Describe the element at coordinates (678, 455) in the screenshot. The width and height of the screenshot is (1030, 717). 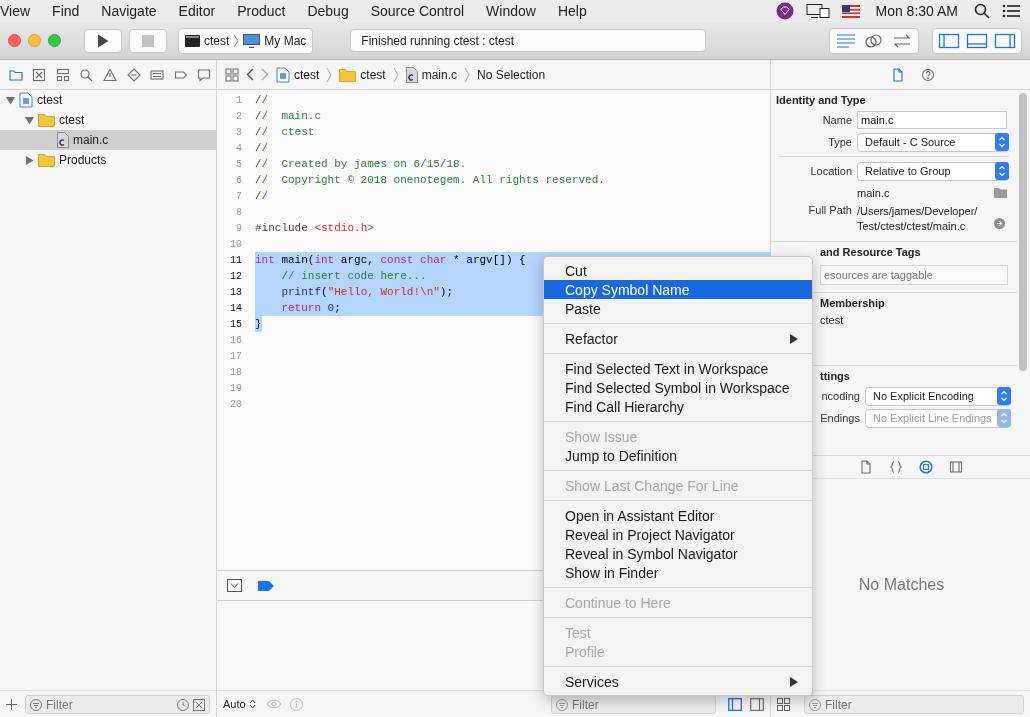
I see `menu-item: Jump to Definition` at that location.